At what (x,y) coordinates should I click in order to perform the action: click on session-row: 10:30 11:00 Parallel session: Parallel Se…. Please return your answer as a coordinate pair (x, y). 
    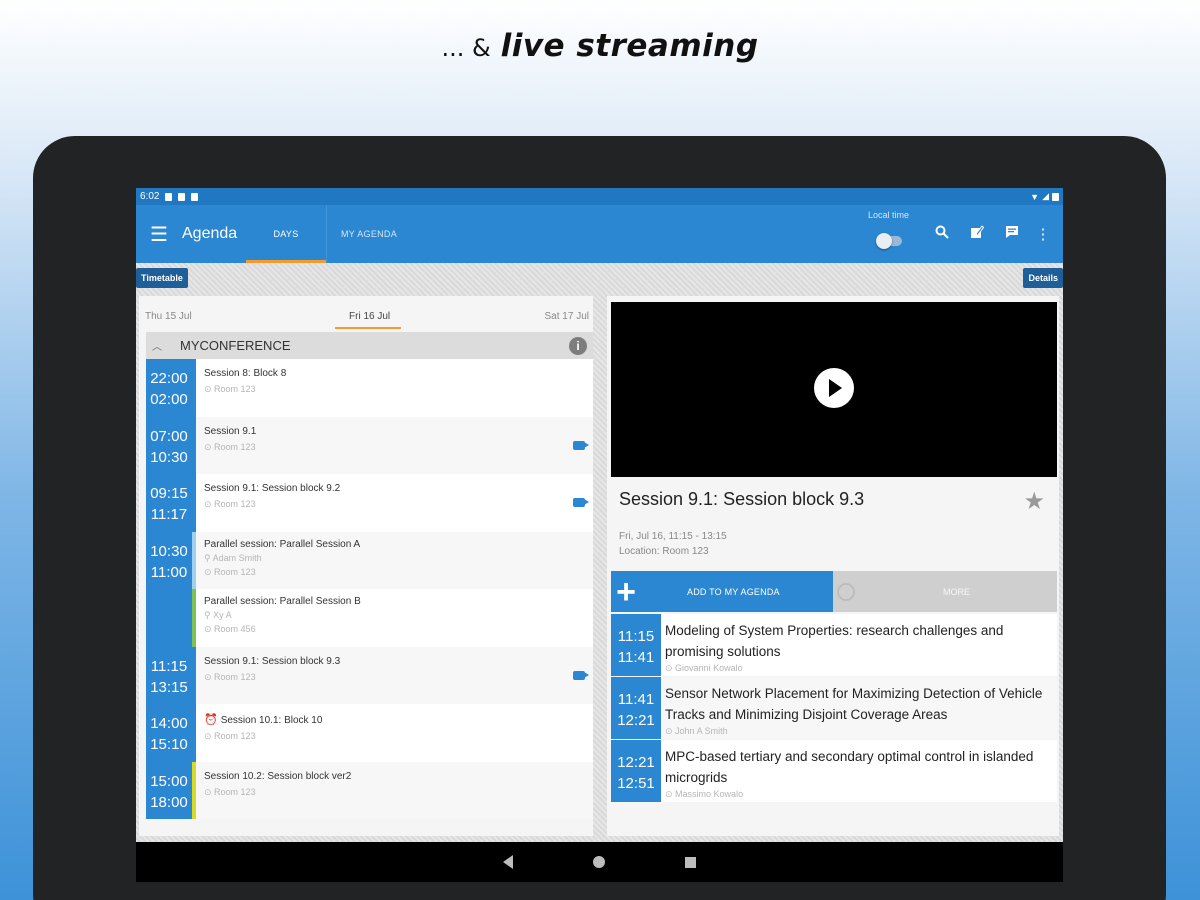
    Looking at the image, I should click on (369, 560).